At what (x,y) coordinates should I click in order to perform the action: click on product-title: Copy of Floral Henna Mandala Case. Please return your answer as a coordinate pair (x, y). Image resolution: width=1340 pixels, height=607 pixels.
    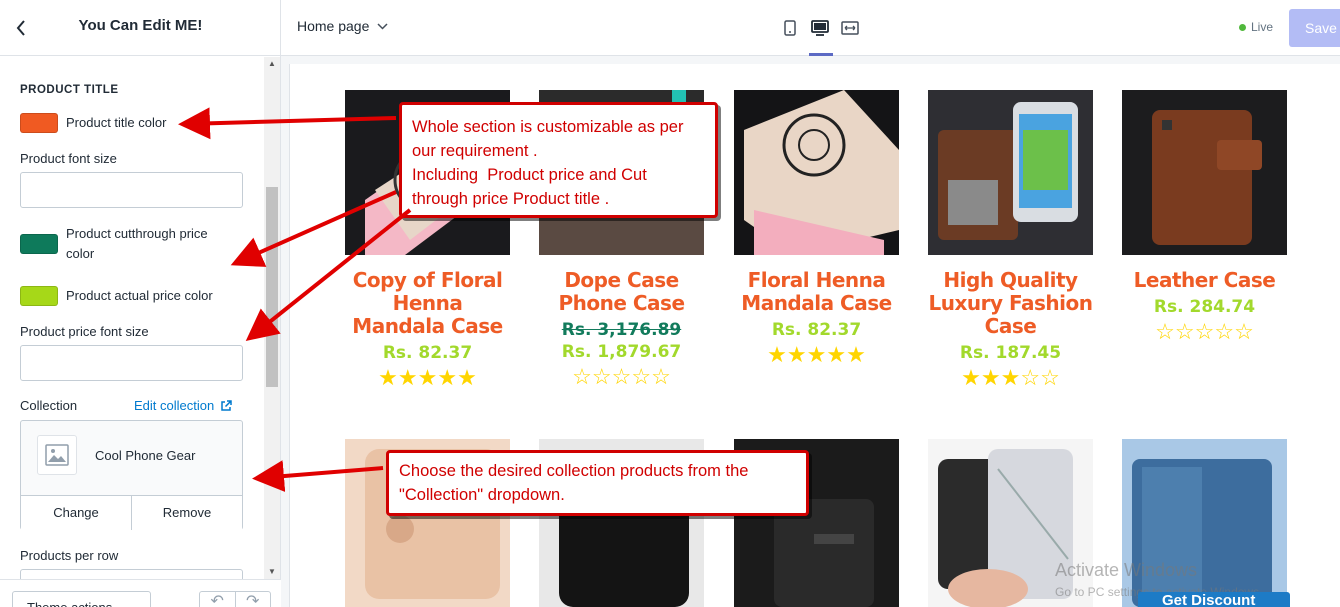
    Looking at the image, I should click on (427, 303).